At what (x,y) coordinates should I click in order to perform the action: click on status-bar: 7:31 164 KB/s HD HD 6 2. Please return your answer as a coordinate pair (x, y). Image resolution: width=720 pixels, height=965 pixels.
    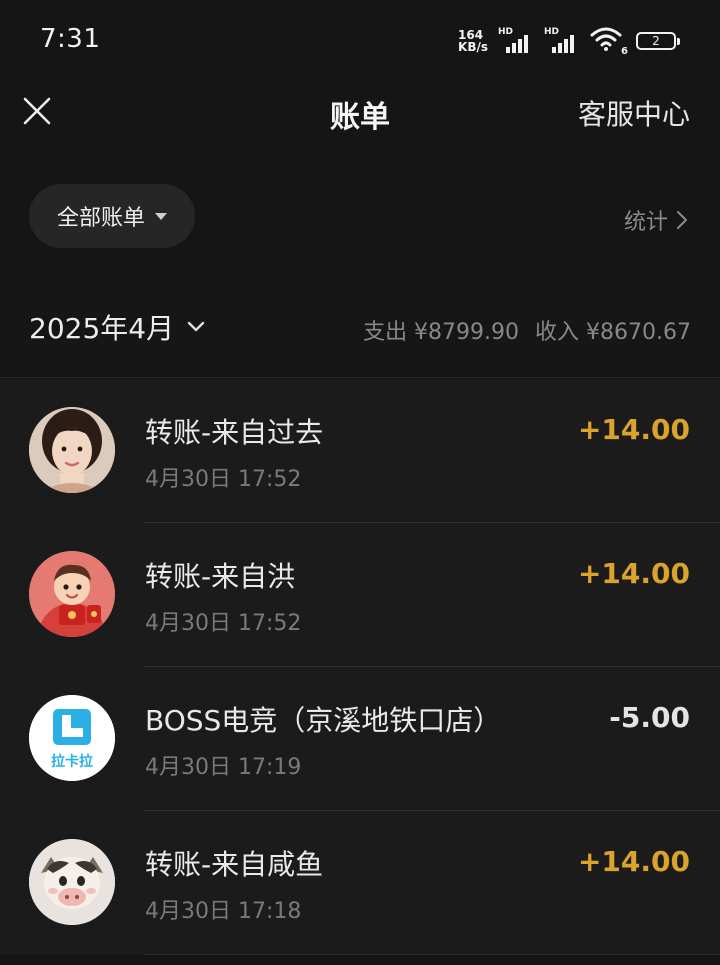
    Looking at the image, I should click on (360, 40).